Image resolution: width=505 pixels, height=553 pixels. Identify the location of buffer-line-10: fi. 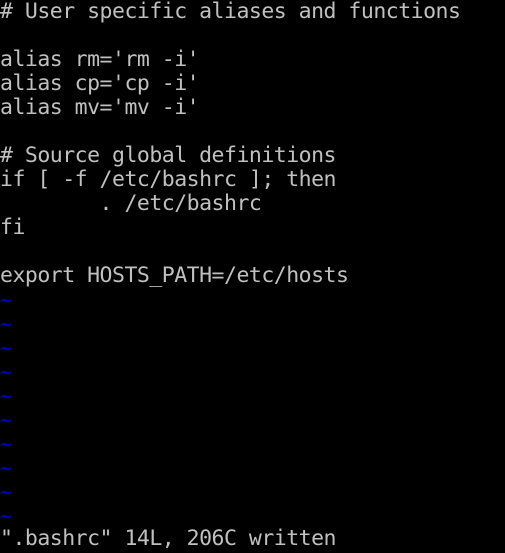
(12, 227).